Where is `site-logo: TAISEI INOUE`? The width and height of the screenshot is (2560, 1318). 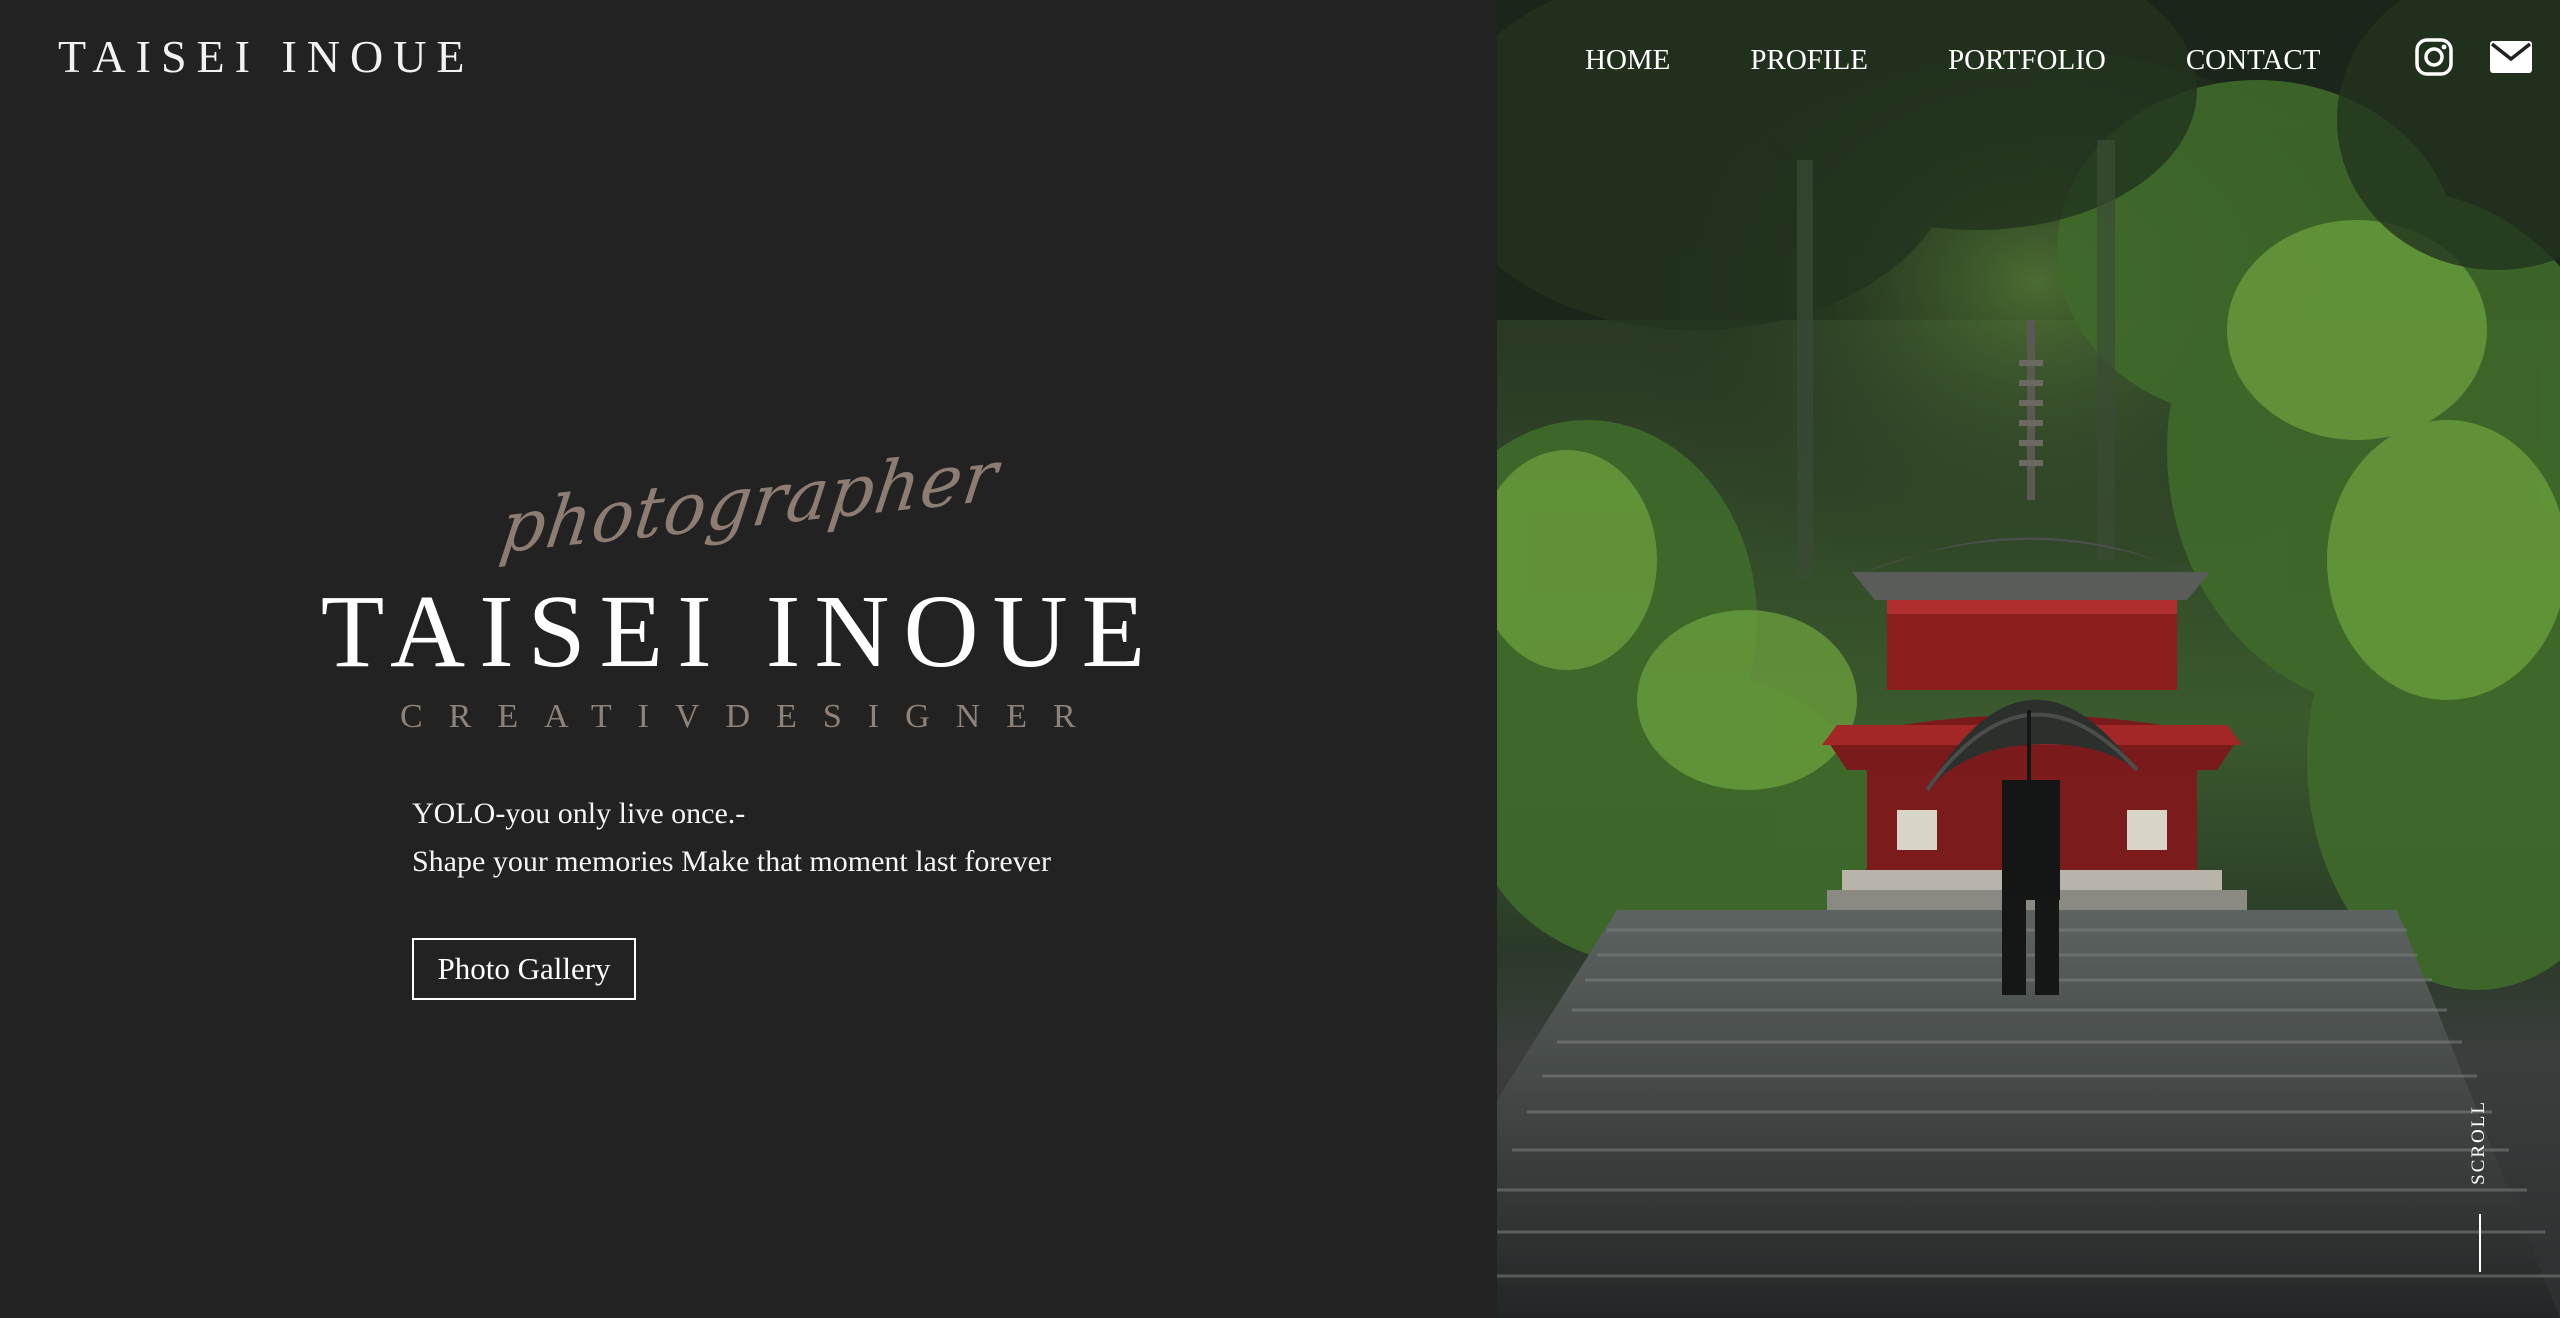 site-logo: TAISEI INOUE is located at coordinates (266, 56).